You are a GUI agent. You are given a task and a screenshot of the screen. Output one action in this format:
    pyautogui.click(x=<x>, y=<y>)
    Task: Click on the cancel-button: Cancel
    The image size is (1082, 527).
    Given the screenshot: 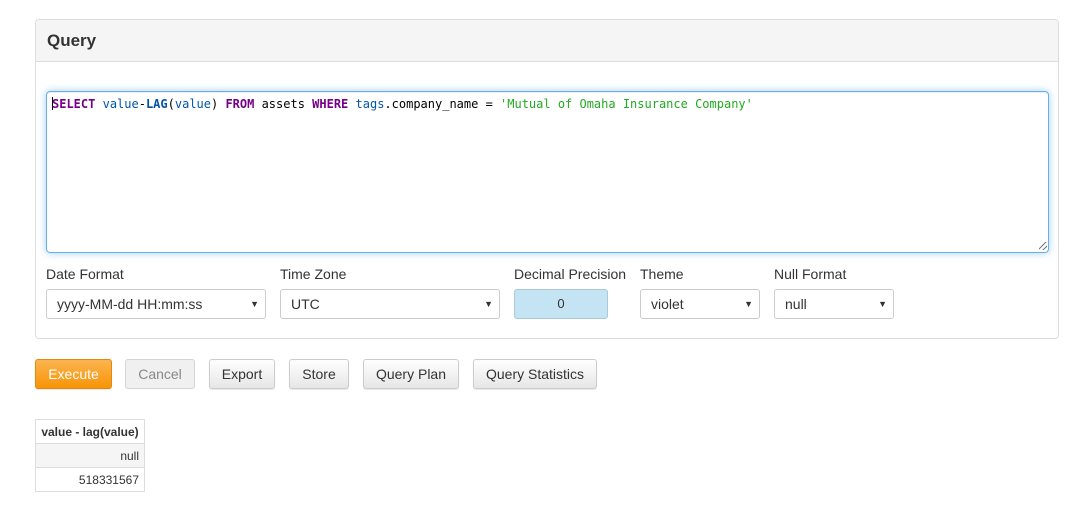 What is the action you would take?
    pyautogui.click(x=160, y=374)
    